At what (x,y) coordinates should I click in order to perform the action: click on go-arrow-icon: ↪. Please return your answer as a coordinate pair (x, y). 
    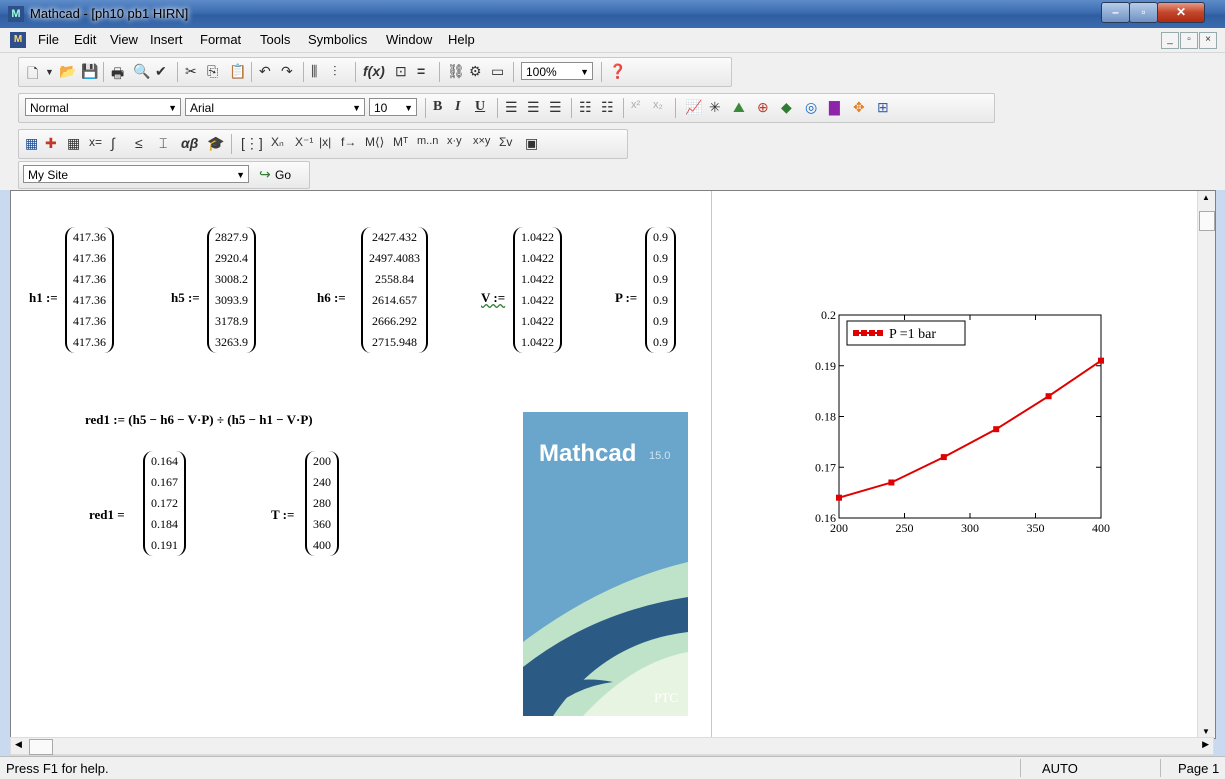
    Looking at the image, I should click on (265, 174).